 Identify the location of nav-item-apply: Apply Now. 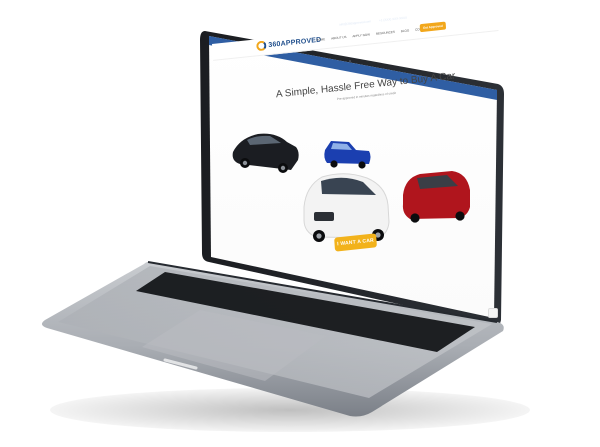
(361, 35).